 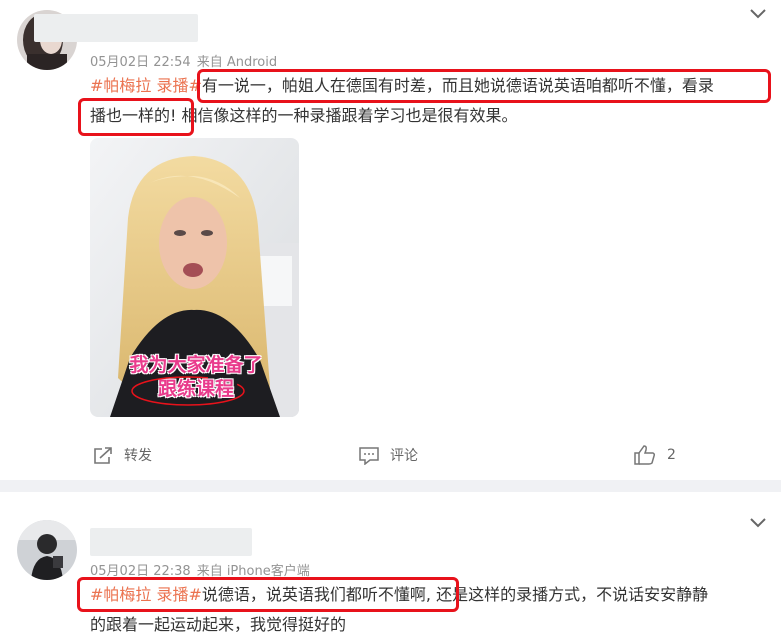 I want to click on comment-icon, so click(x=369, y=456).